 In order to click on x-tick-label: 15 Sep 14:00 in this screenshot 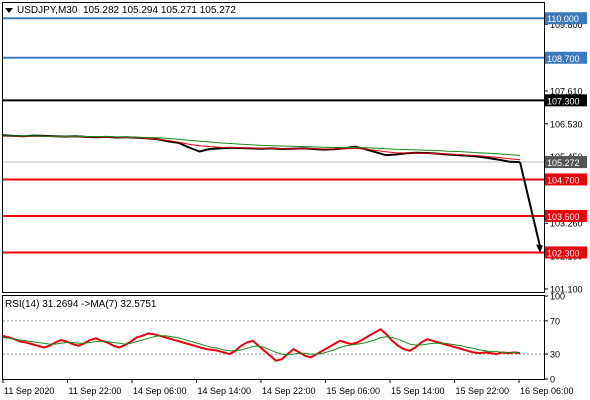, I will do `click(418, 391)`.